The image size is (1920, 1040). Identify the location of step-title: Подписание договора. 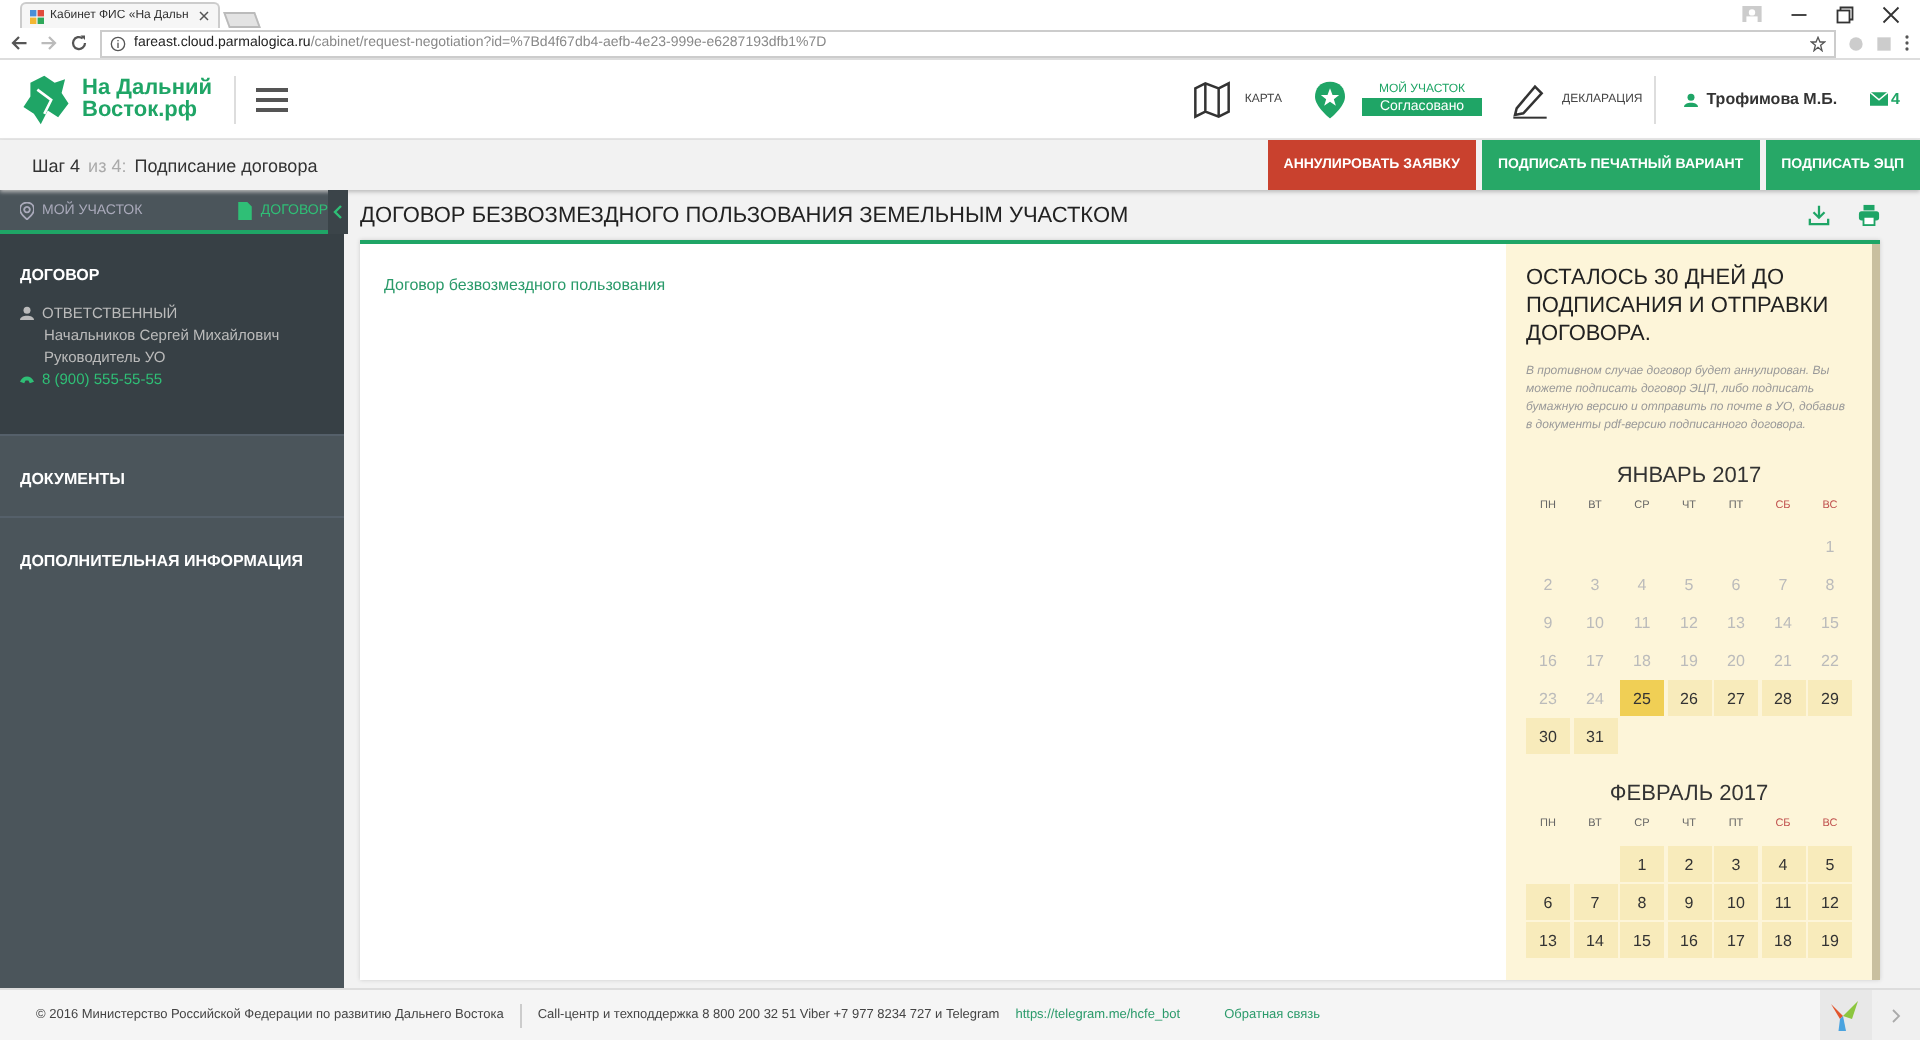
(226, 165).